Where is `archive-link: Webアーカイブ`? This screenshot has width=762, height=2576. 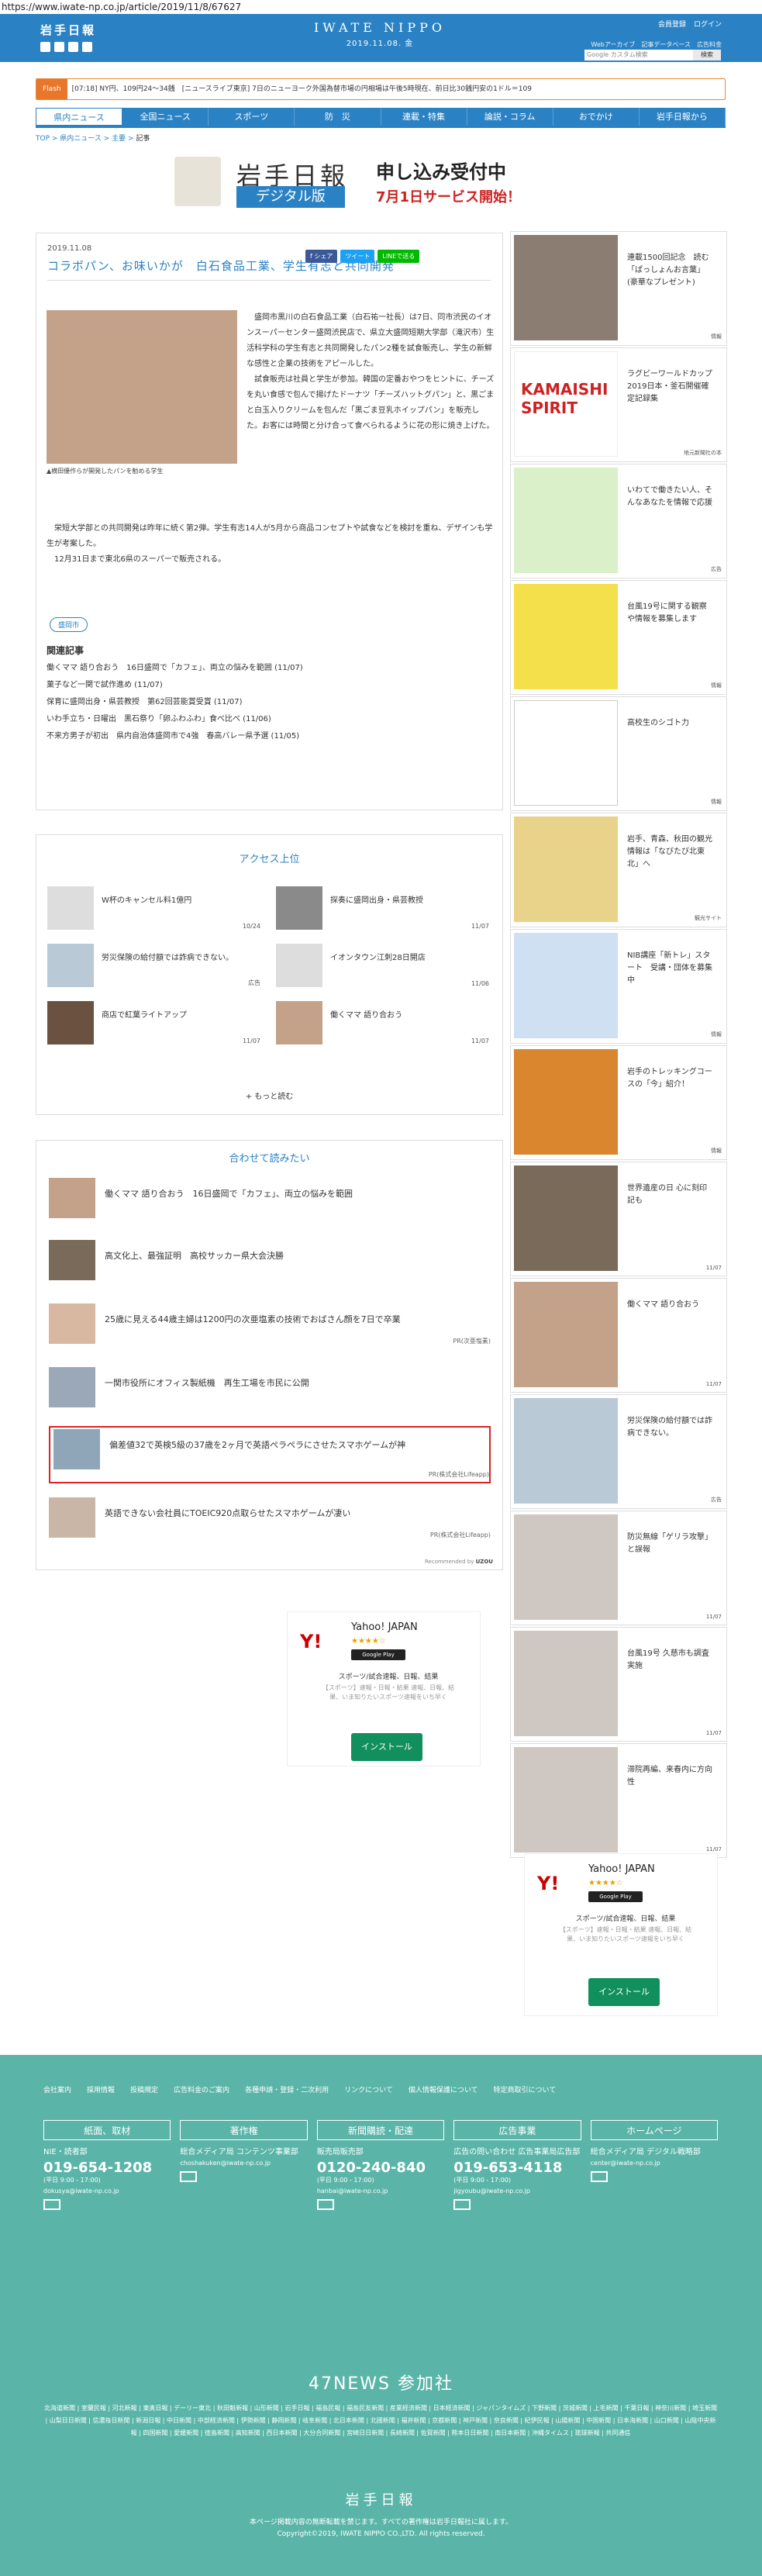 archive-link: Webアーカイブ is located at coordinates (613, 44).